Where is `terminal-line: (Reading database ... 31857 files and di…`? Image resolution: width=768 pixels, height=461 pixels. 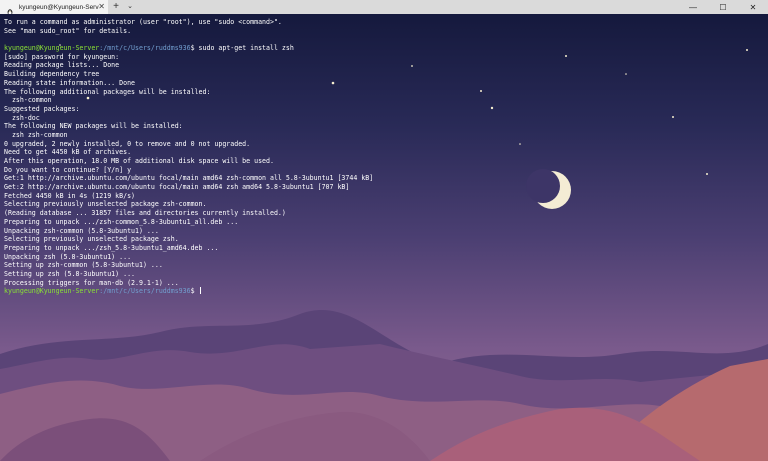 terminal-line: (Reading database ... 31857 files and di… is located at coordinates (188, 213).